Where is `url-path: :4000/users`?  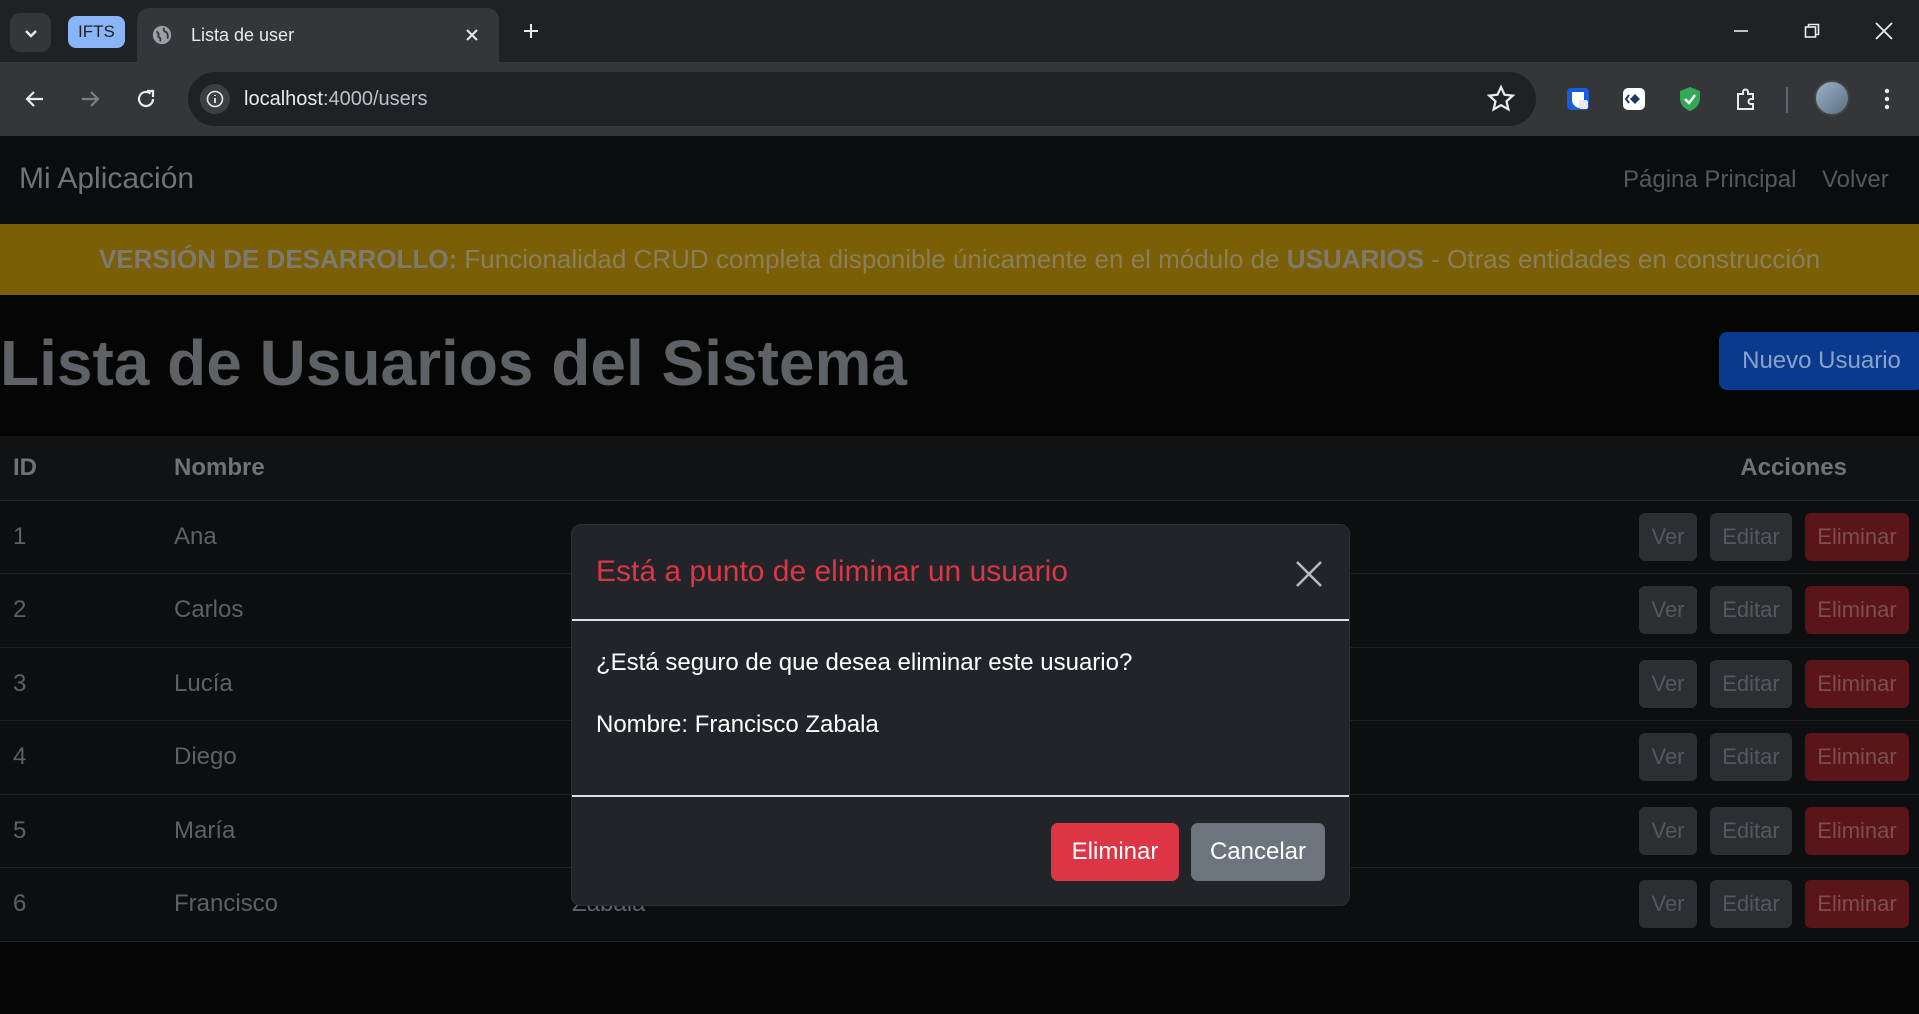
url-path: :4000/users is located at coordinates (375, 98).